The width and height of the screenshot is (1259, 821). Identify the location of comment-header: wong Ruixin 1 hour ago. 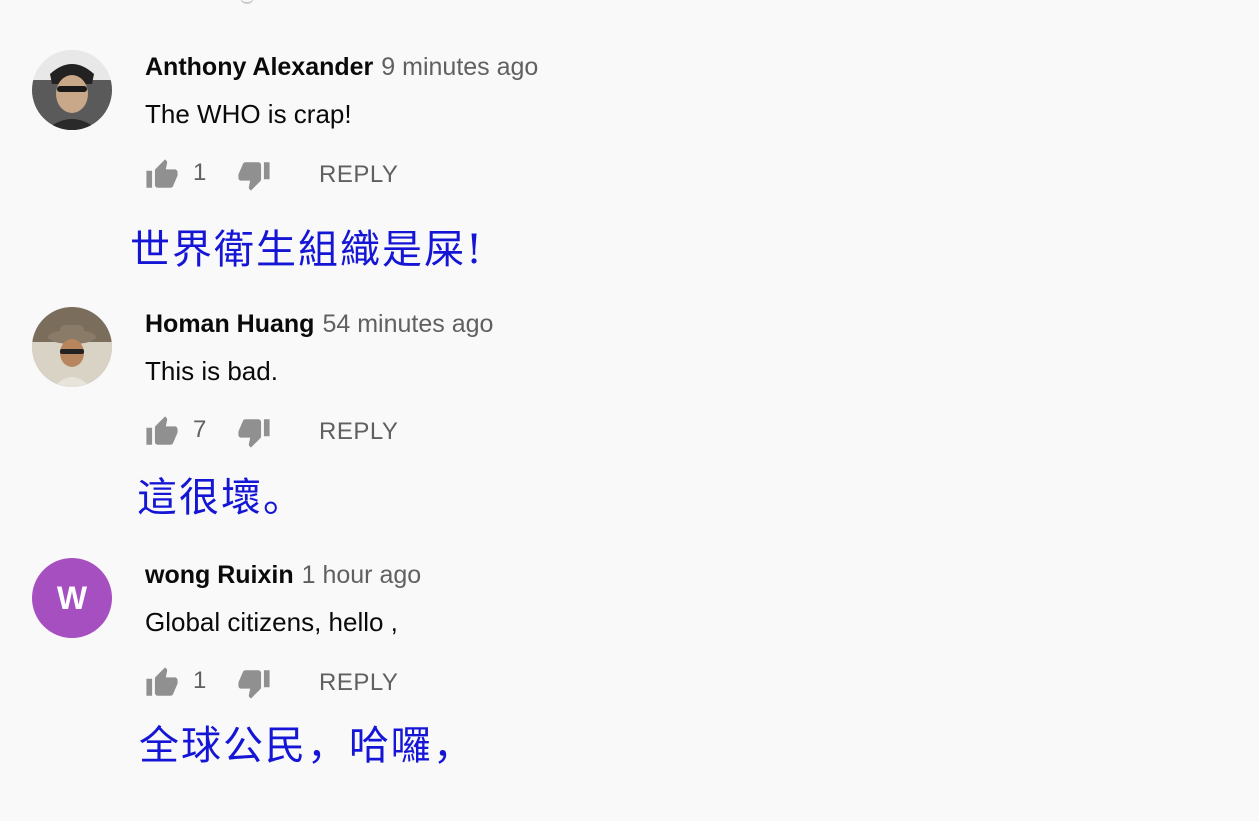
(283, 575).